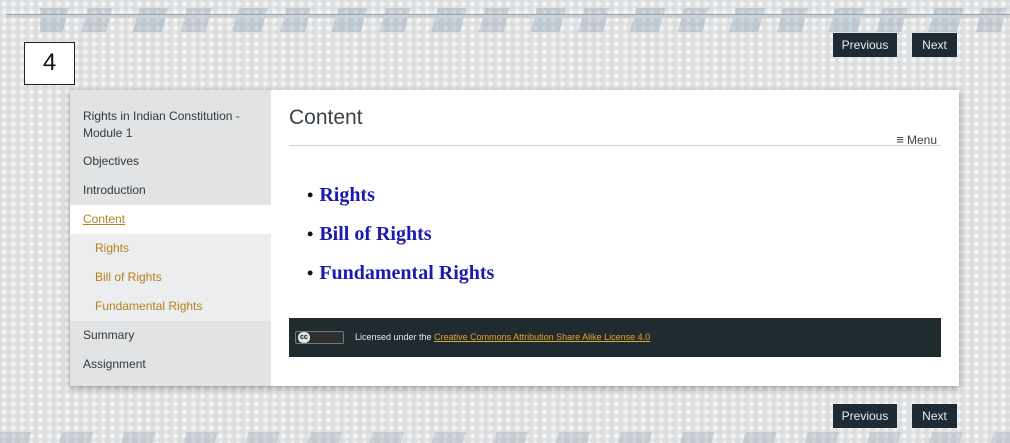  What do you see at coordinates (170, 277) in the screenshot?
I see `sidebar-subitem-bill-of-rights: Bill of Rights` at bounding box center [170, 277].